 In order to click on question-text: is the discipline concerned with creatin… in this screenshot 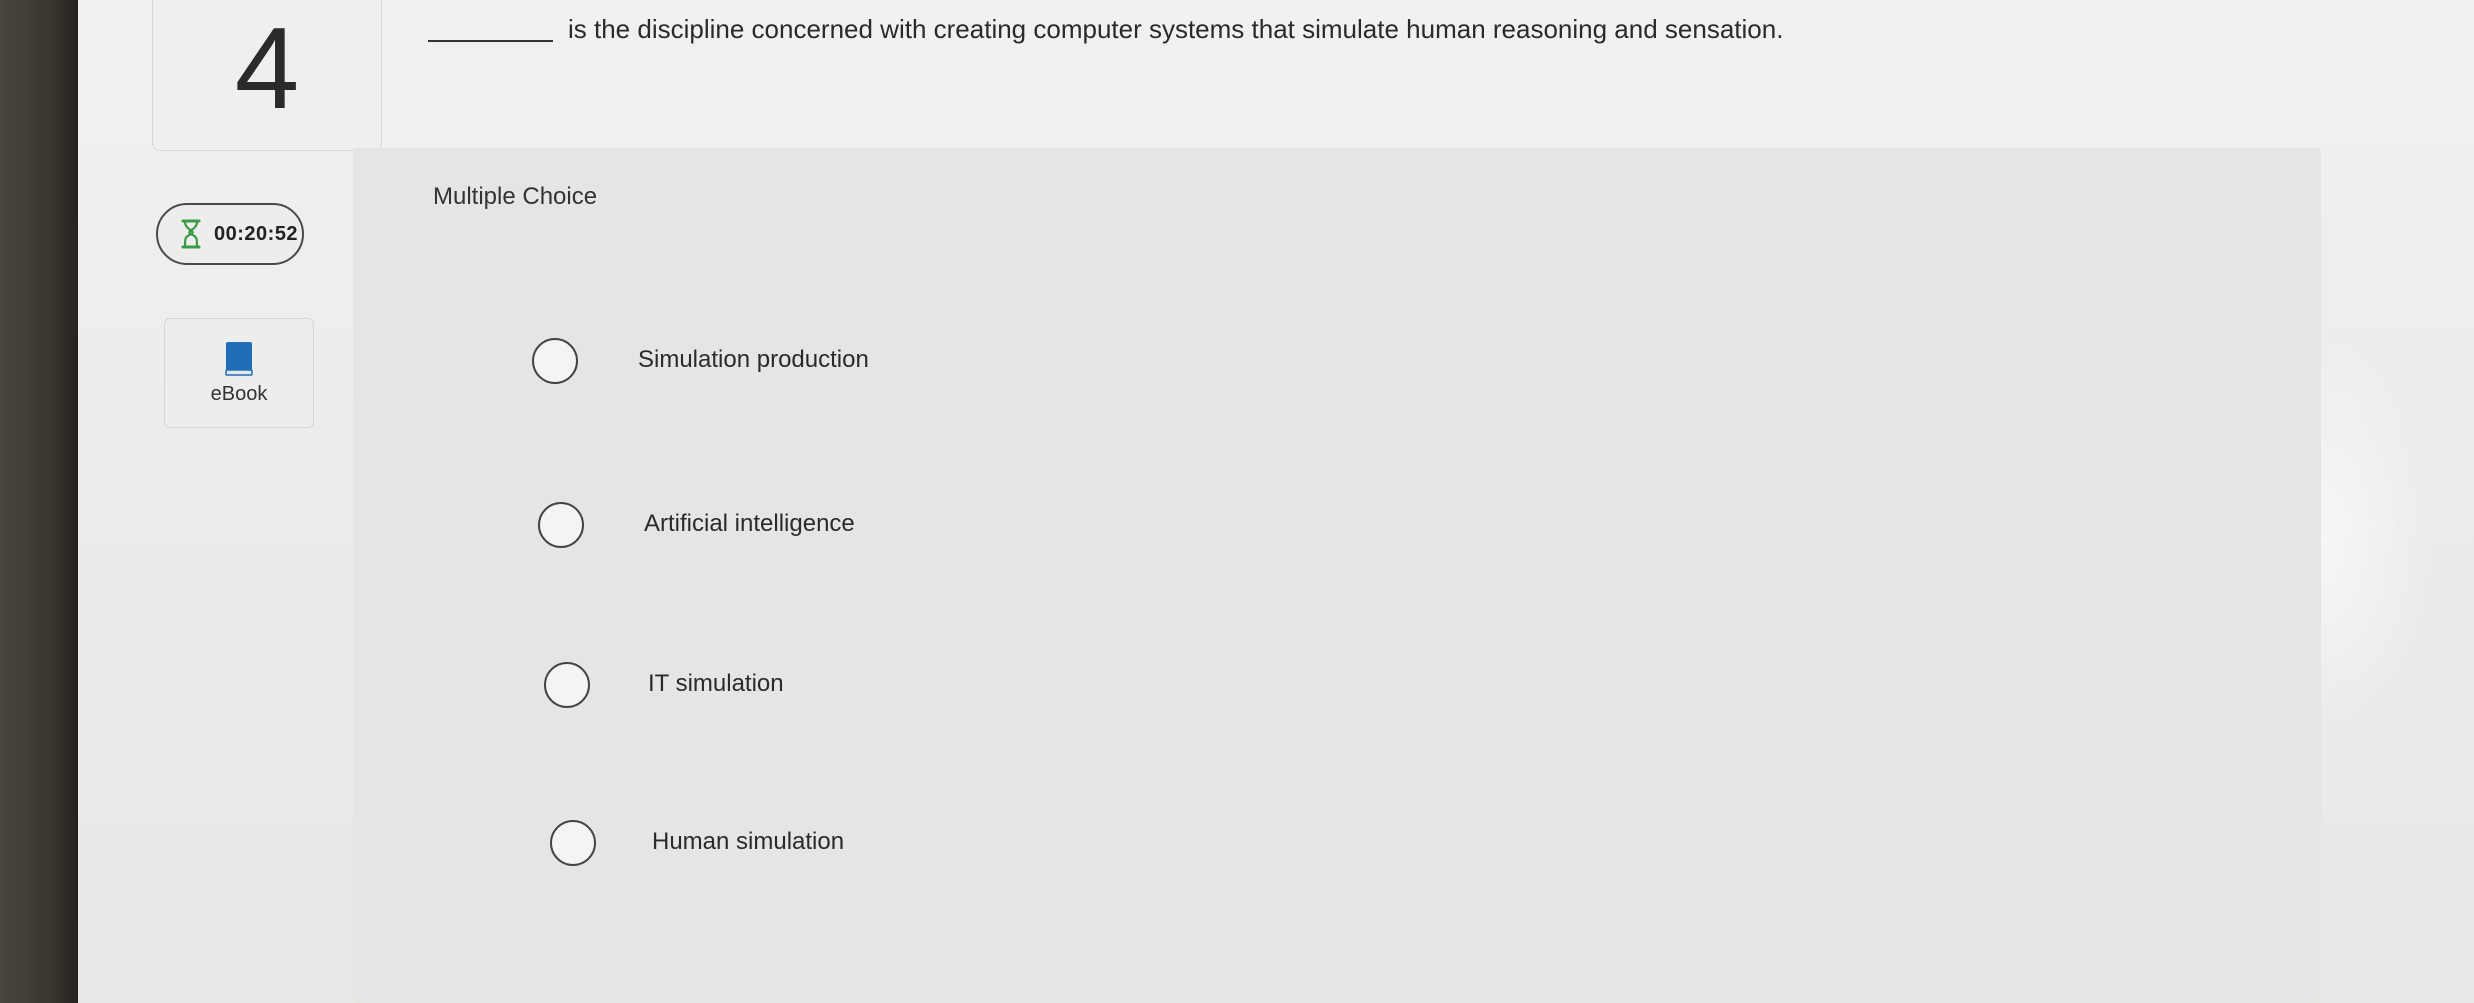, I will do `click(1176, 29)`.